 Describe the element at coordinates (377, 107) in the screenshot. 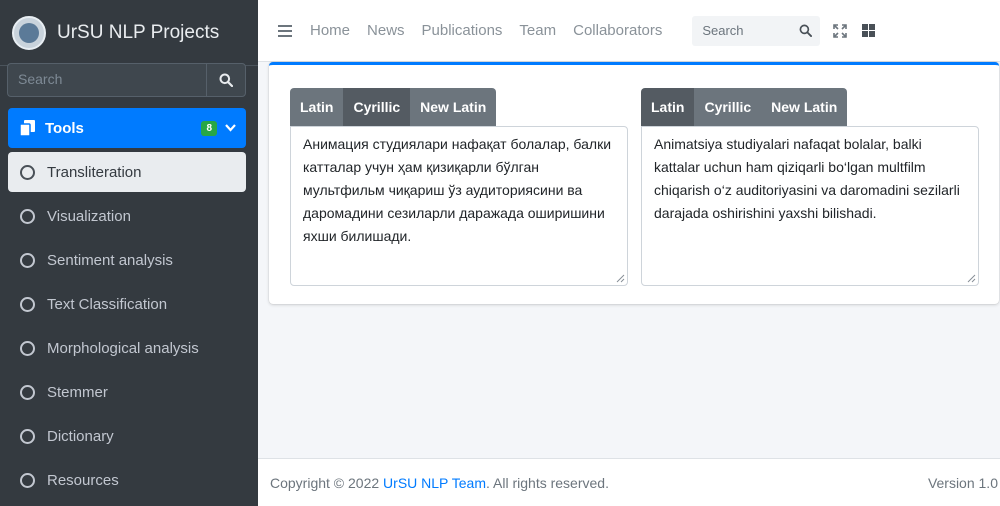

I see `source-tab-cyrillic: Cyrillic` at that location.